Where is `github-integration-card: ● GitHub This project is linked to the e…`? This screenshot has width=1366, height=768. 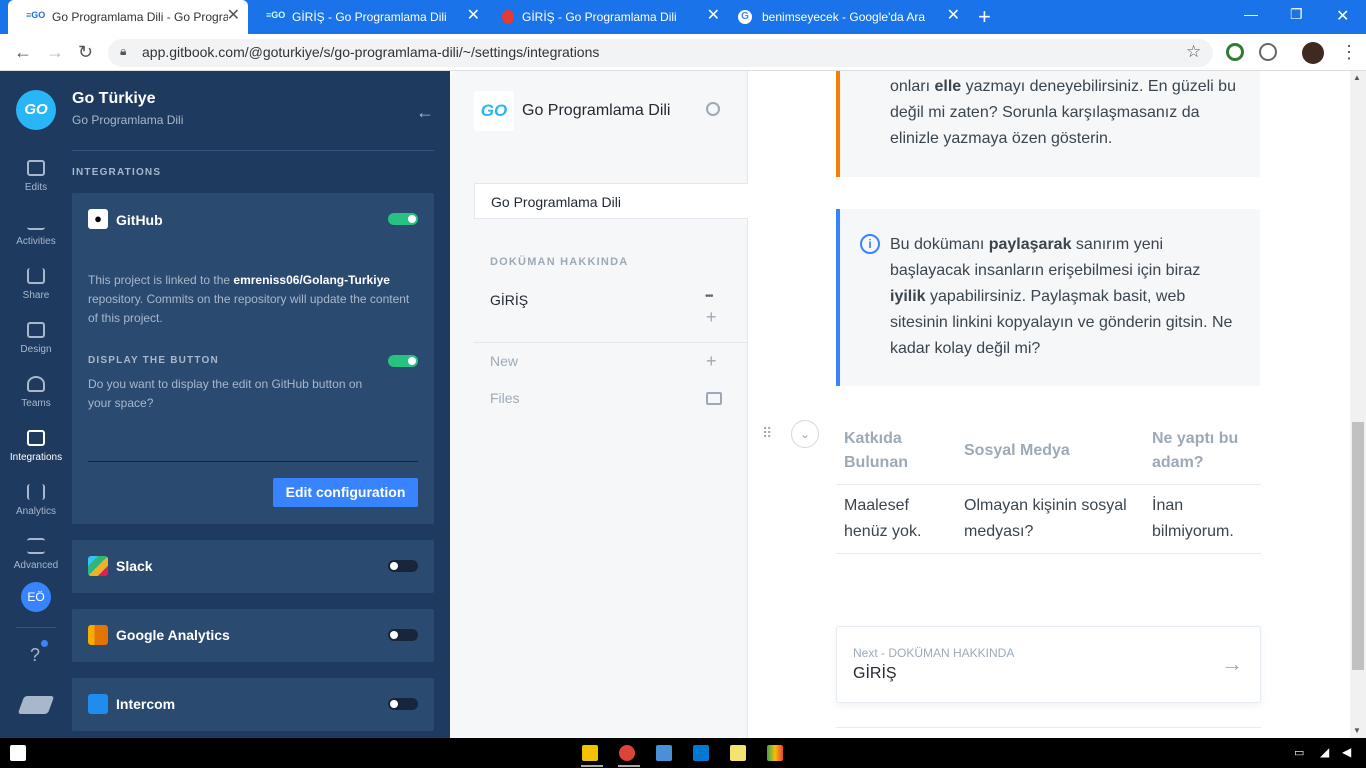 github-integration-card: ● GitHub This project is linked to the e… is located at coordinates (253, 358).